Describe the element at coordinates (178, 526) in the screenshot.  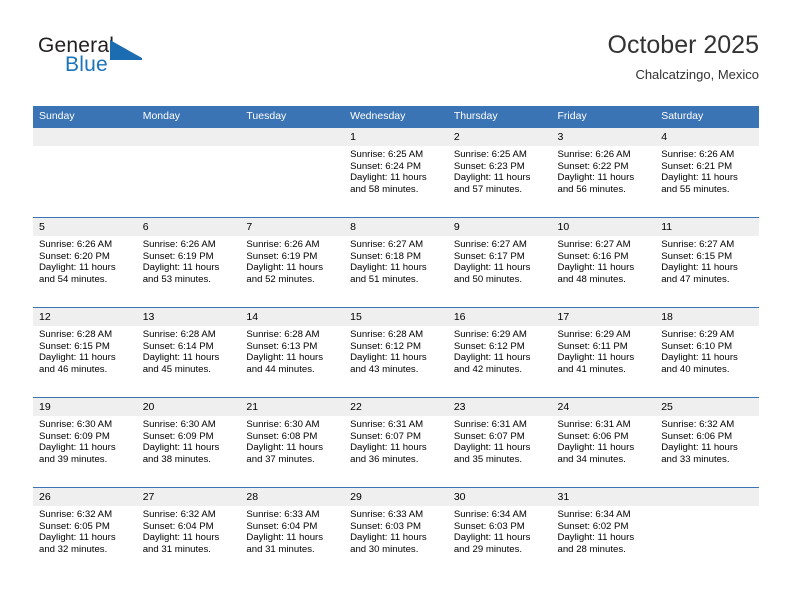
I see `sunset-text: Sunset: 6:04 PM` at that location.